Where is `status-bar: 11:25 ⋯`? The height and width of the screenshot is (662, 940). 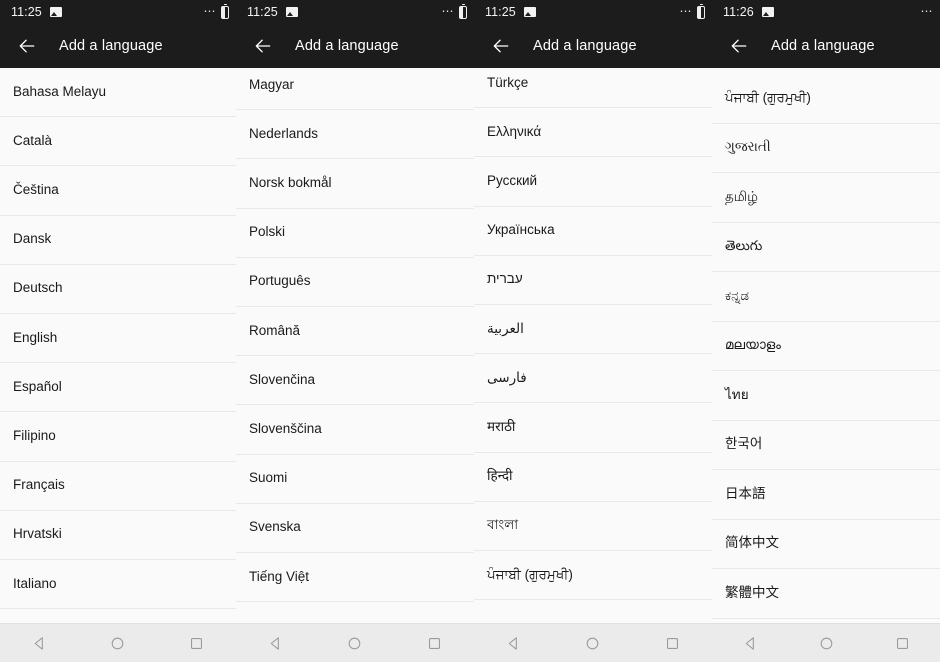 status-bar: 11:25 ⋯ is located at coordinates (118, 12).